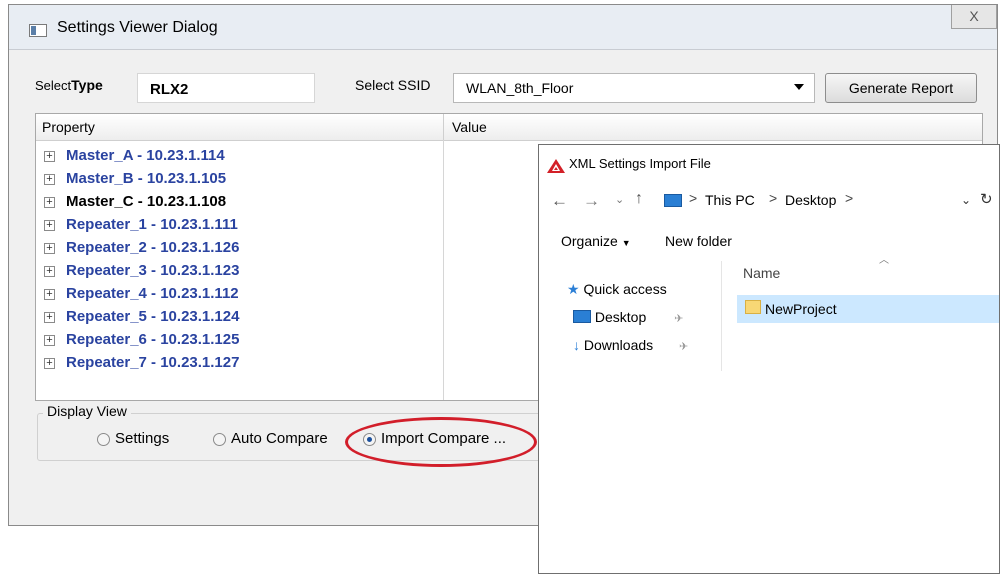 The width and height of the screenshot is (1006, 574). What do you see at coordinates (87, 411) in the screenshot?
I see `display-view-label: Display View` at bounding box center [87, 411].